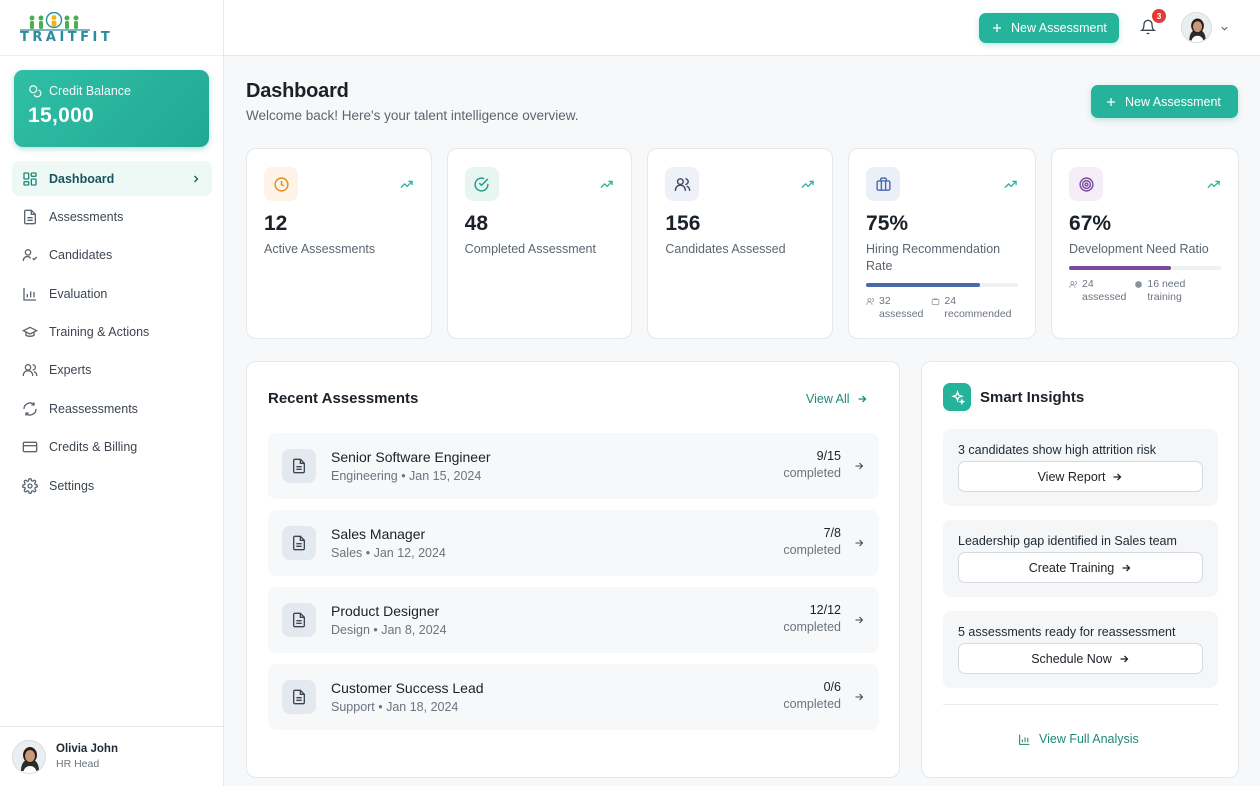  I want to click on chevron-down-icon, so click(1224, 28).